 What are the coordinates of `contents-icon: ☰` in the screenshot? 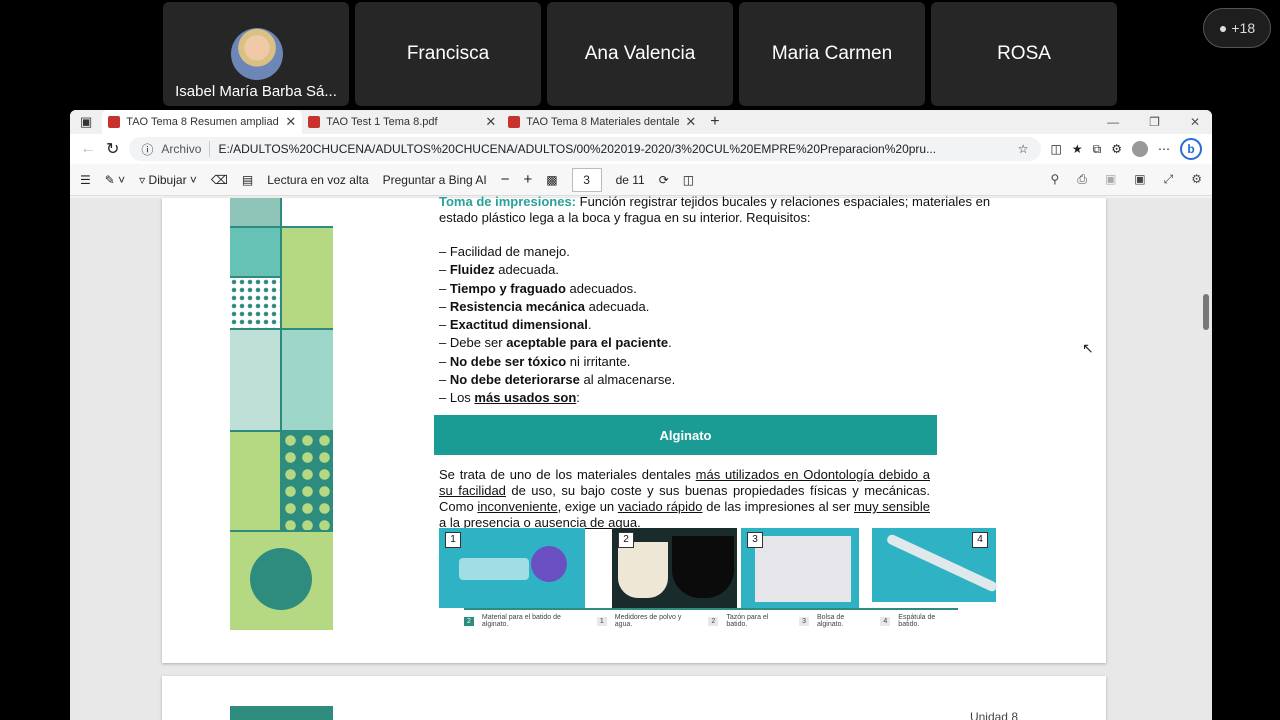 It's located at (85, 180).